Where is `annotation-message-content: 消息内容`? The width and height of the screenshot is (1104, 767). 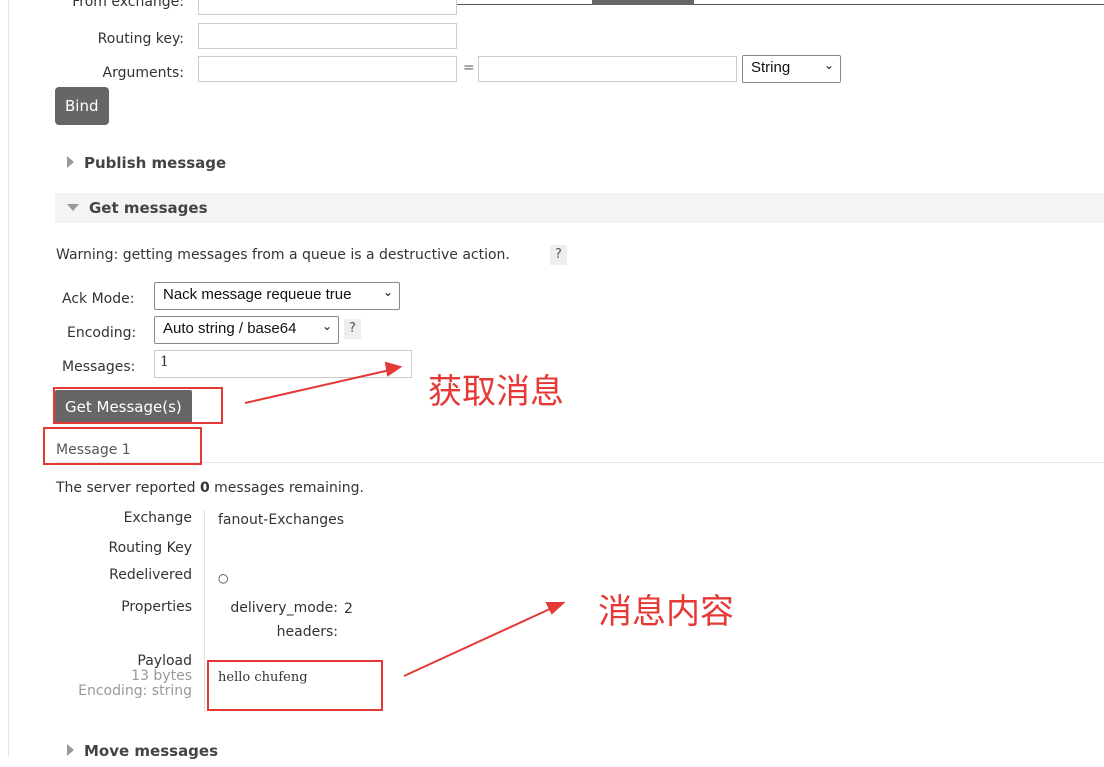 annotation-message-content: 消息内容 is located at coordinates (666, 612).